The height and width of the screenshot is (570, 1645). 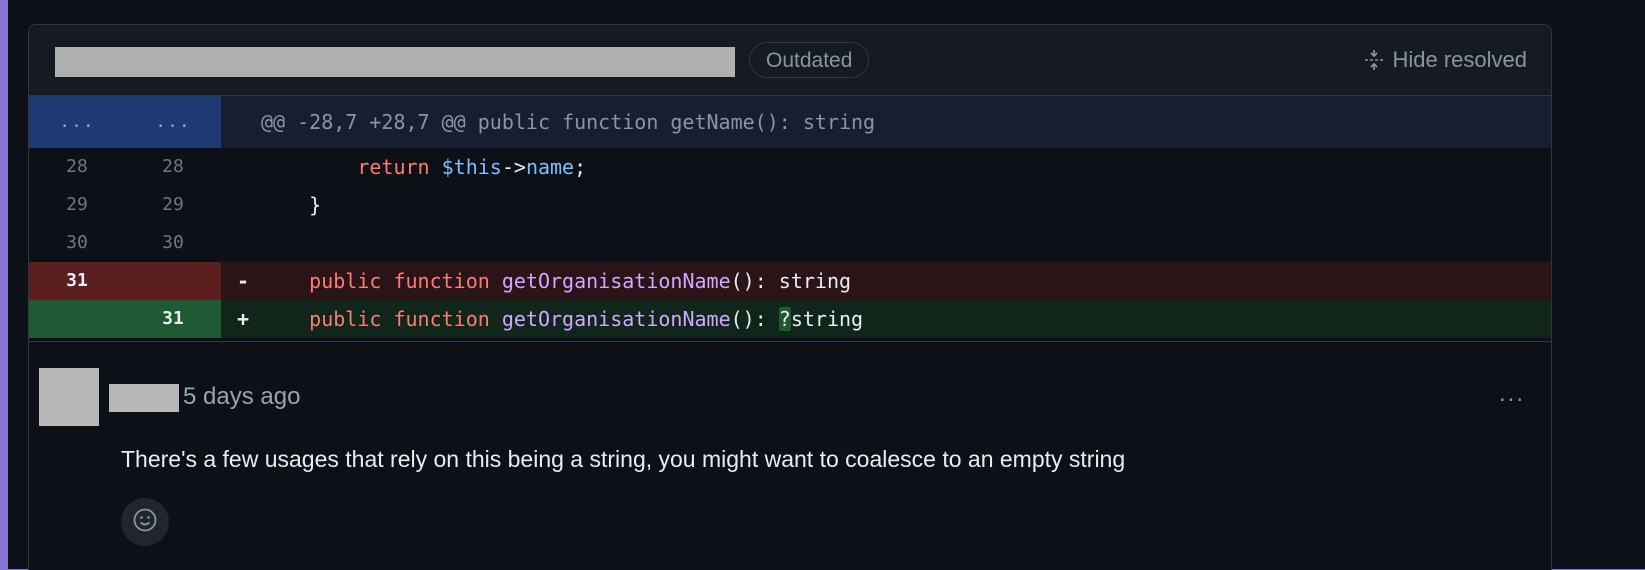 I want to click on avatar, so click(x=69, y=397).